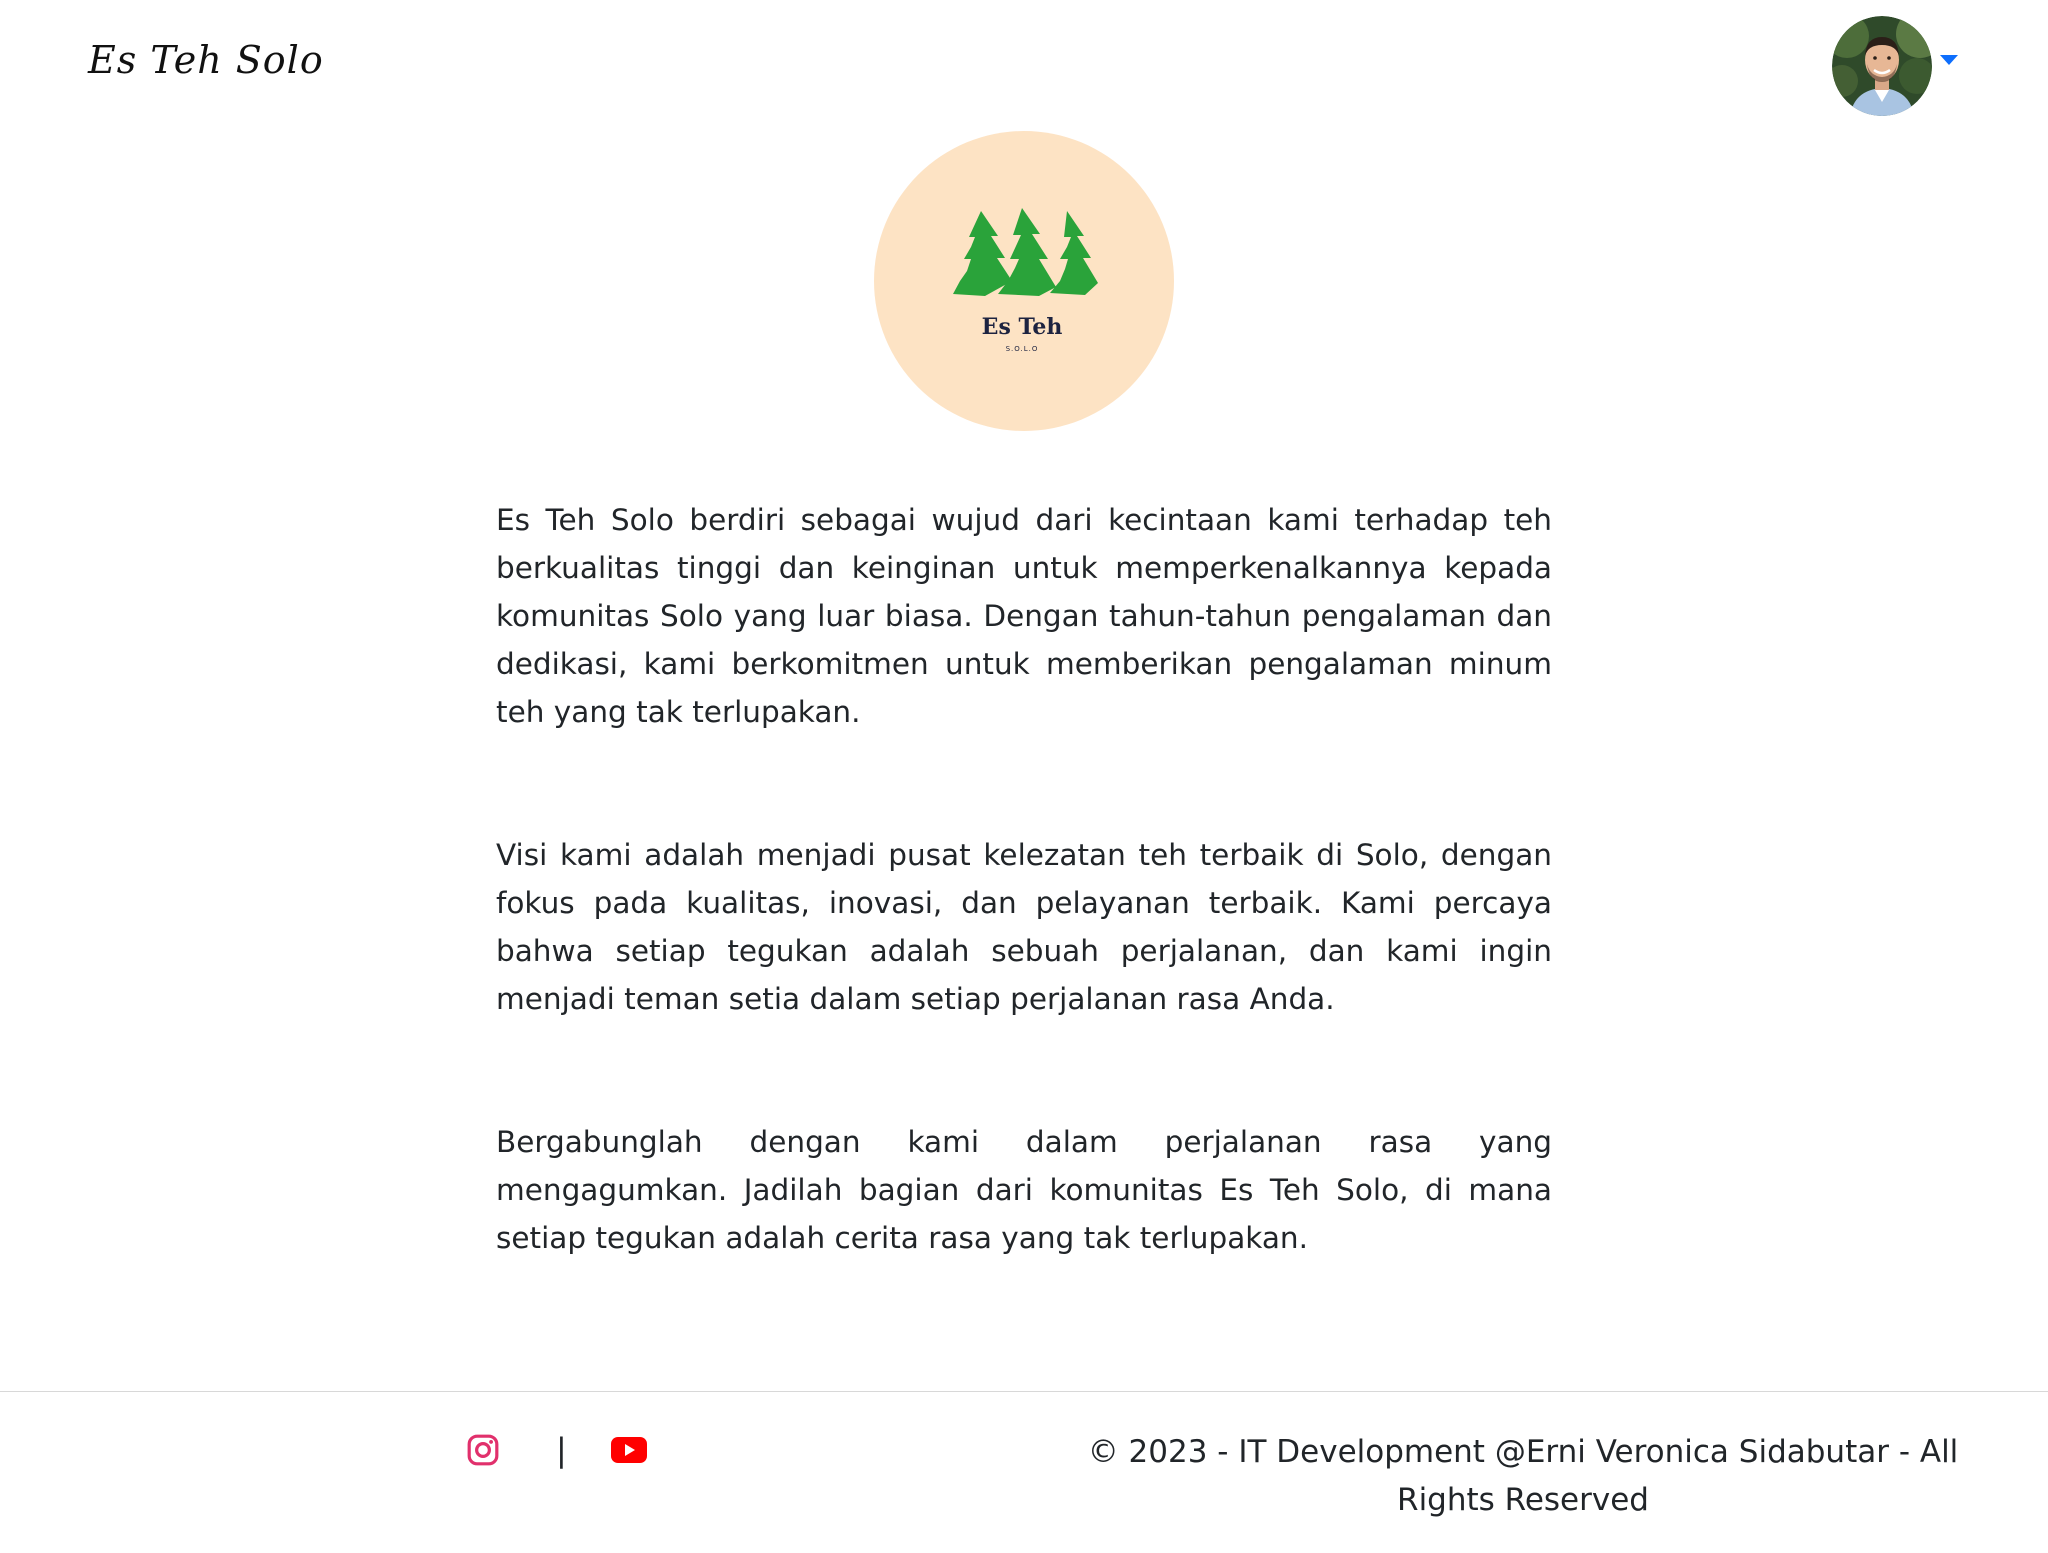  Describe the element at coordinates (1882, 66) in the screenshot. I see `user-avatar` at that location.